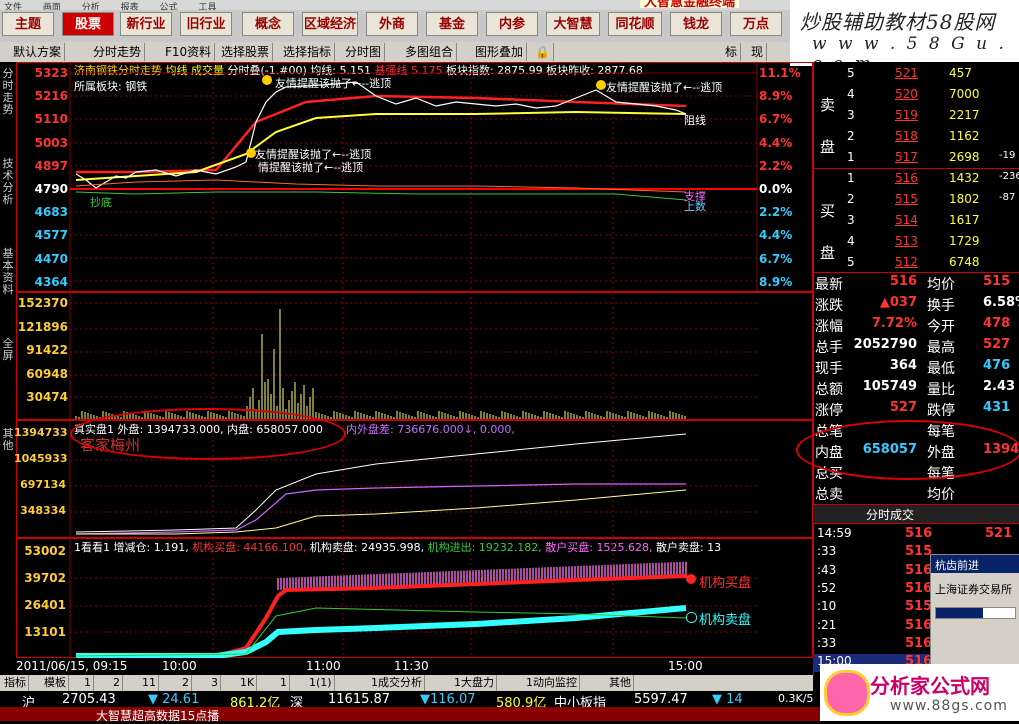 The width and height of the screenshot is (1019, 724). What do you see at coordinates (52, 6) in the screenshot?
I see `menu-item: 画面` at bounding box center [52, 6].